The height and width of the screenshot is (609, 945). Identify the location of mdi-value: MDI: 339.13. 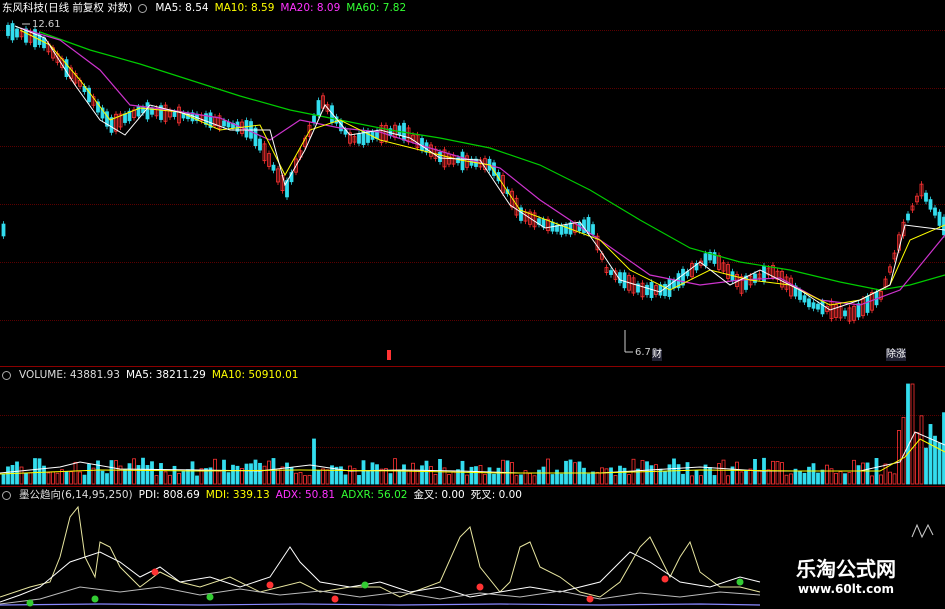
(237, 495).